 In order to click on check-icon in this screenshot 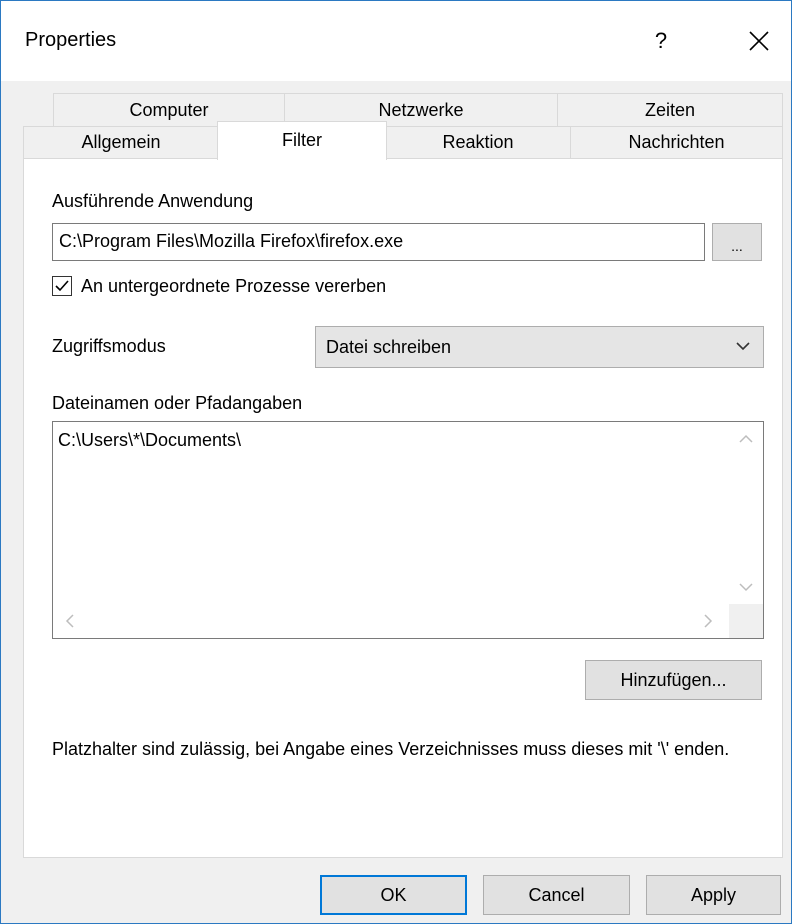, I will do `click(62, 286)`.